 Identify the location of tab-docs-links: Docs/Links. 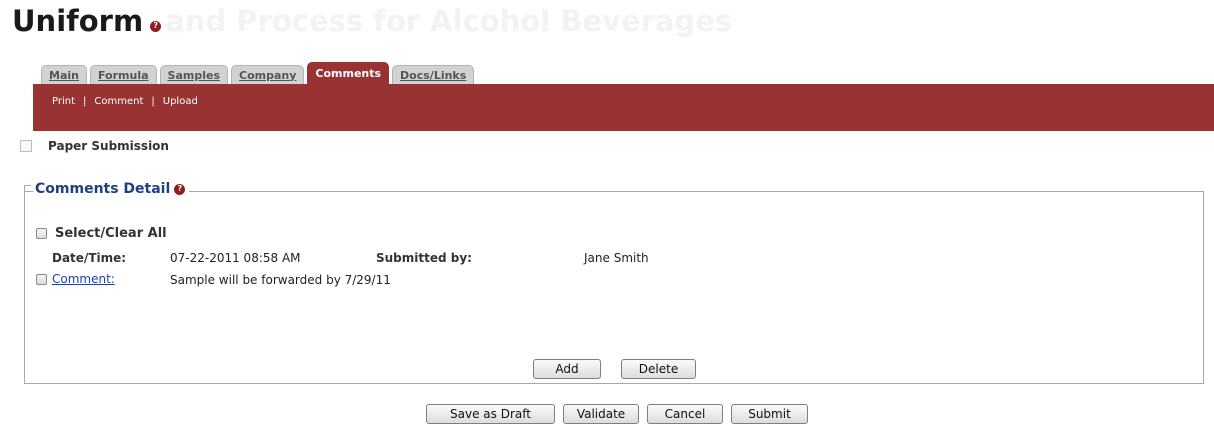
(433, 74).